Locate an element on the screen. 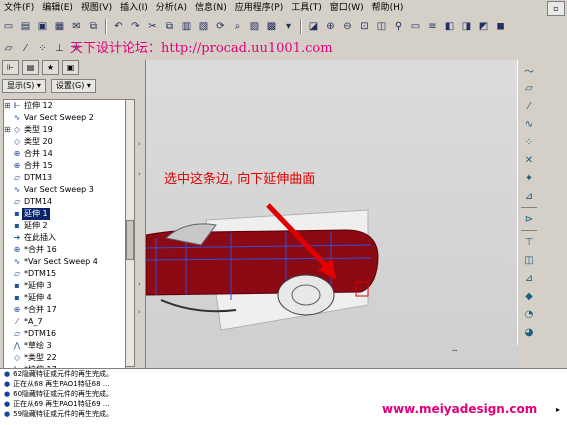  new-file-icon: ▭ is located at coordinates (8, 26).